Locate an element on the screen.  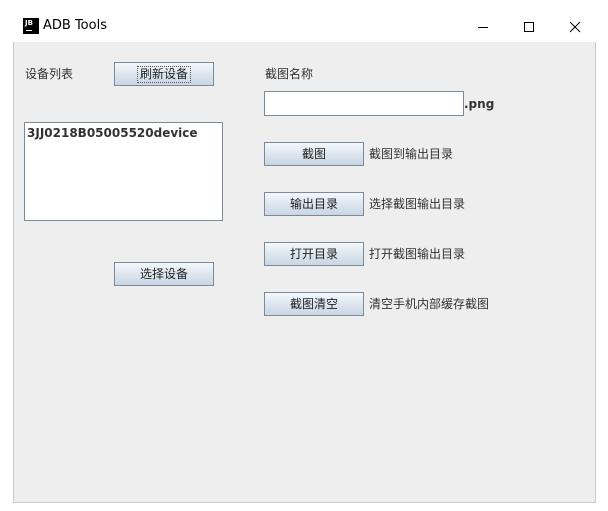
refresh-devices-label: 刷新设备 is located at coordinates (164, 74).